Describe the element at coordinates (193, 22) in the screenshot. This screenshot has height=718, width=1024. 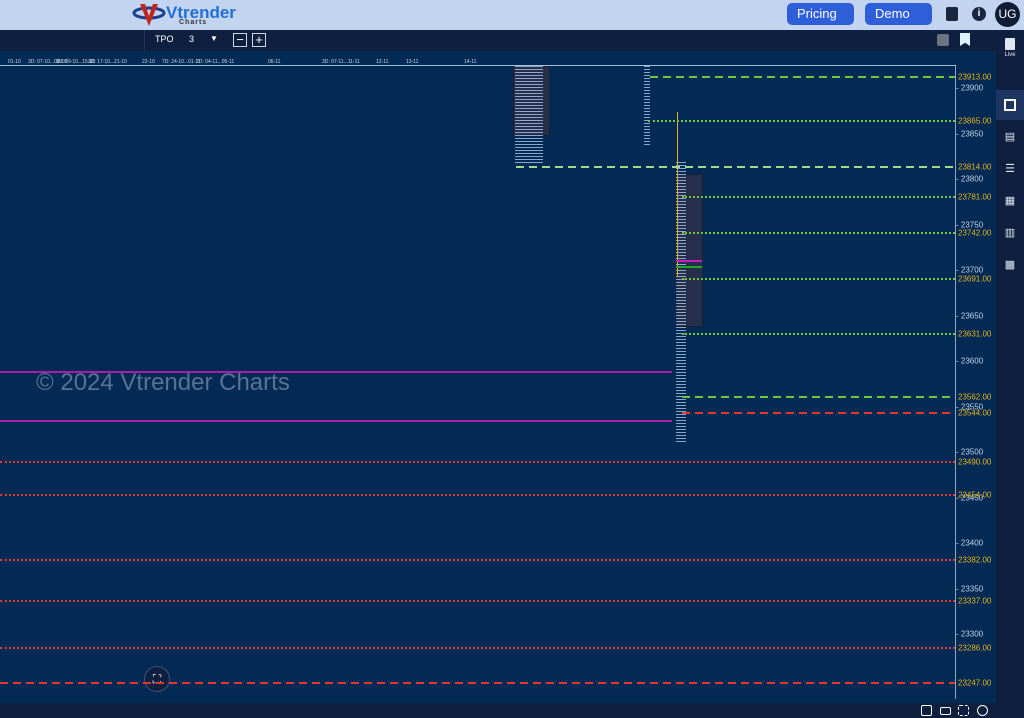
I see `logo-subtext: Charts` at that location.